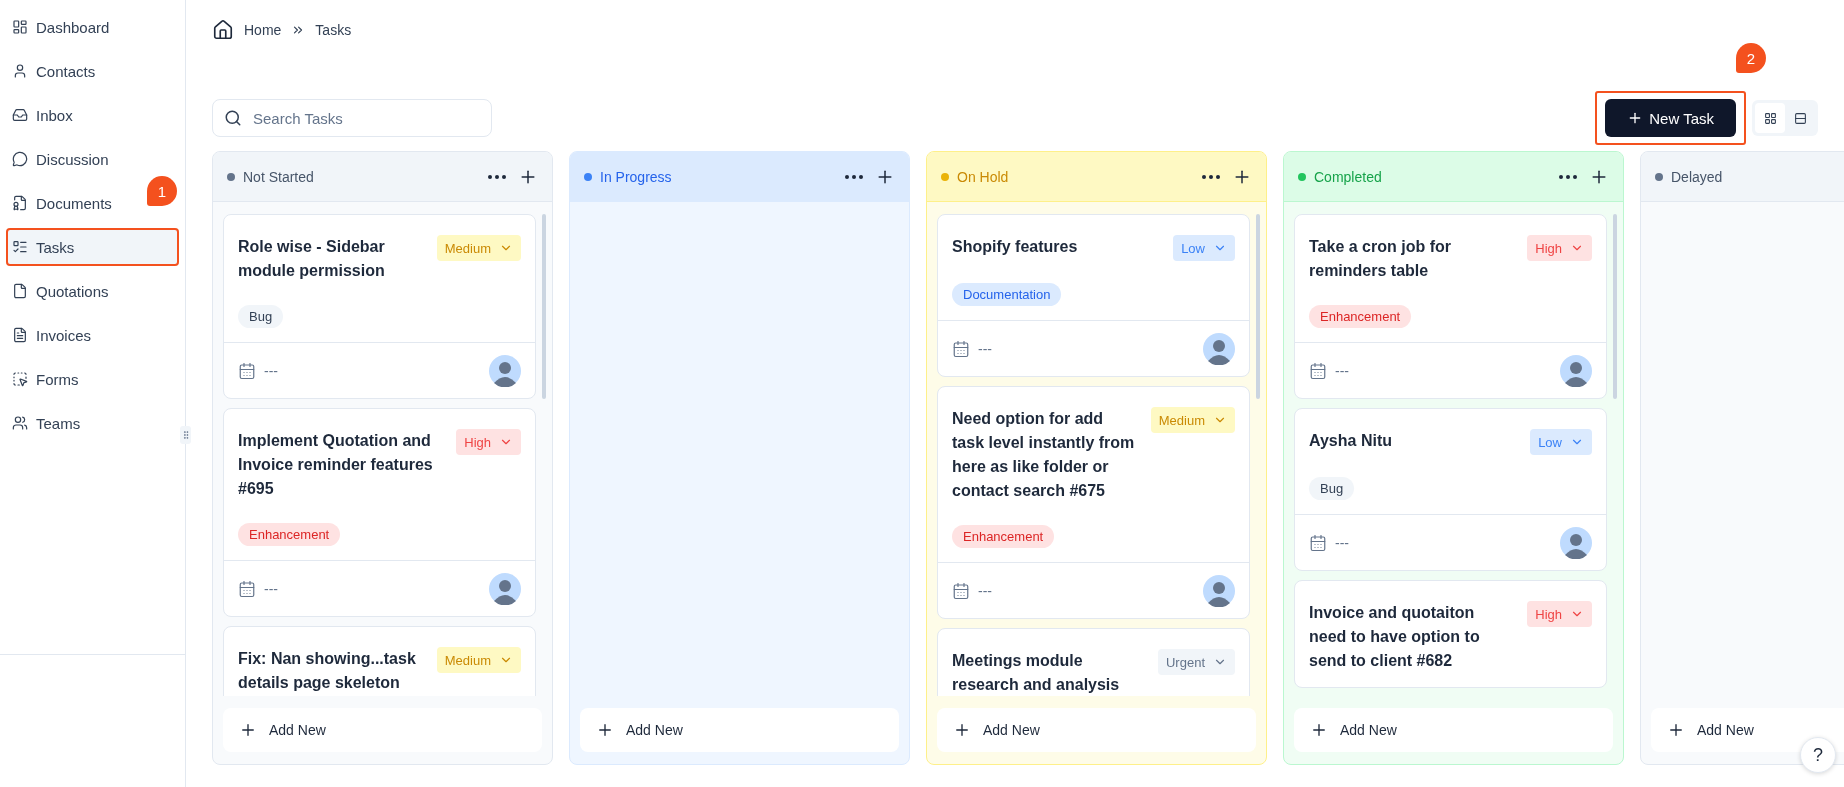 This screenshot has width=1844, height=787. I want to click on task-title: Implement Quotation and Invoice reminder features #695, so click(336, 465).